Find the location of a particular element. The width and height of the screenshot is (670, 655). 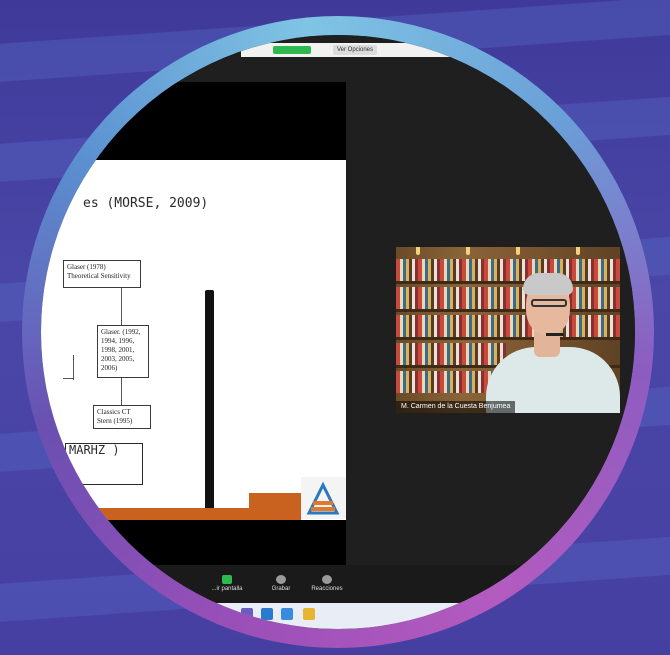

share-screen-label: ...ir pantalla is located at coordinates (227, 589).